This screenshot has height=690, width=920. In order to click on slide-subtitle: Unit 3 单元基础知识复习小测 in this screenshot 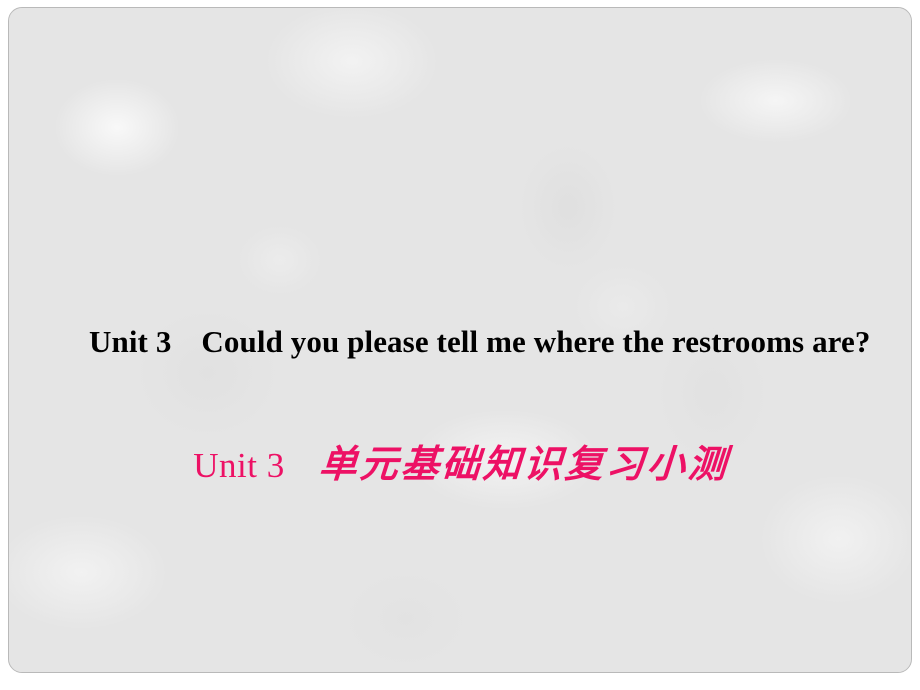, I will do `click(460, 464)`.